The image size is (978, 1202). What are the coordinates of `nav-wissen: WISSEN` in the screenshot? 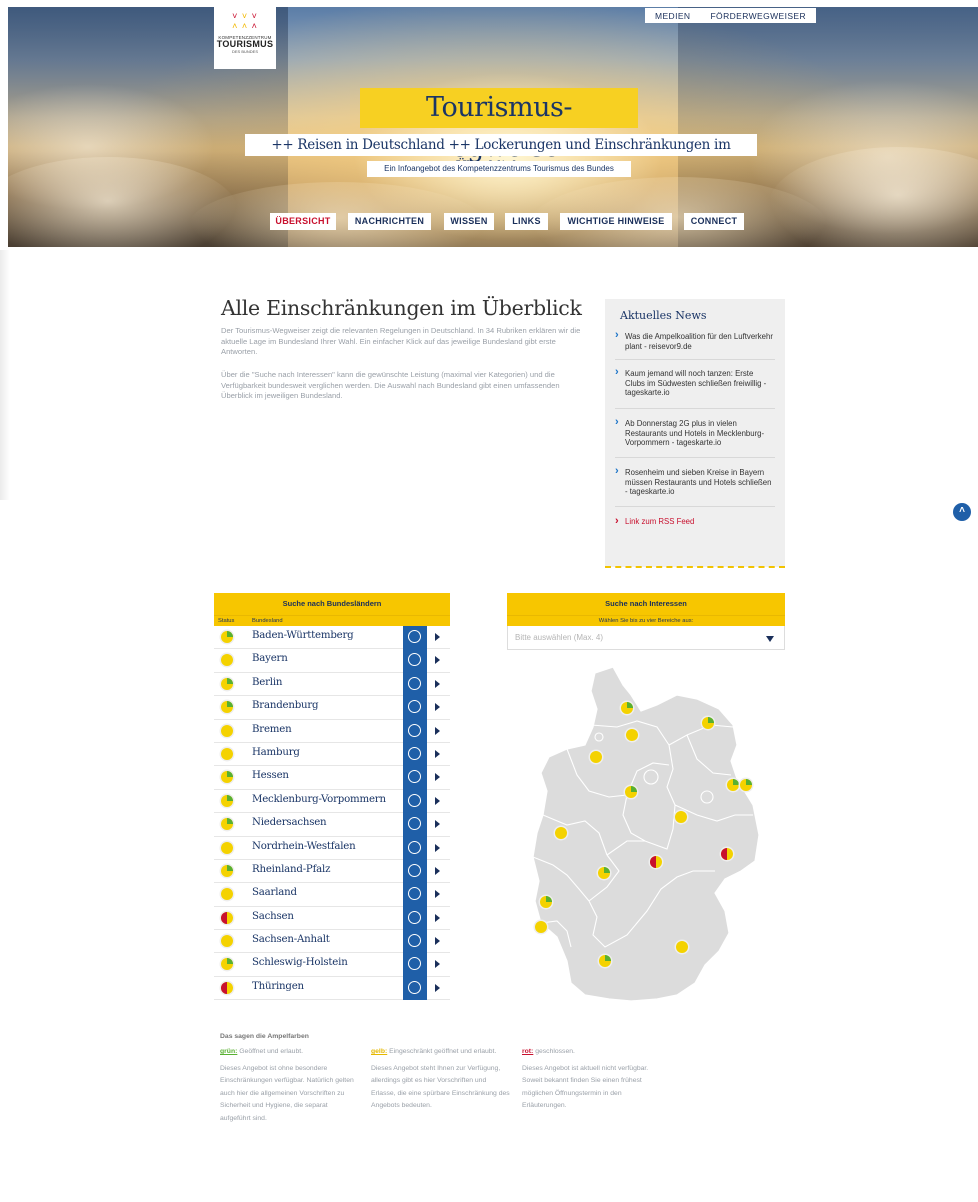 It's located at (469, 221).